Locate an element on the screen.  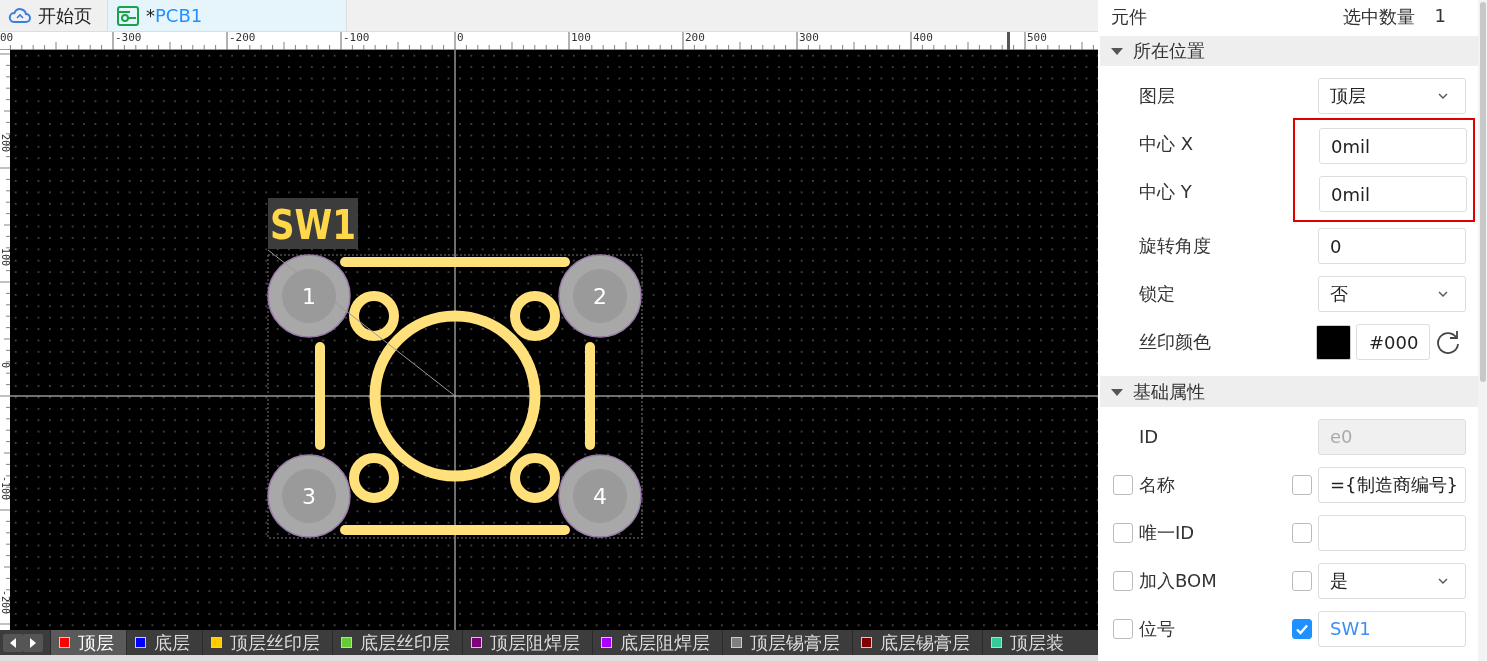
scroll-left-button is located at coordinates (13, 642).